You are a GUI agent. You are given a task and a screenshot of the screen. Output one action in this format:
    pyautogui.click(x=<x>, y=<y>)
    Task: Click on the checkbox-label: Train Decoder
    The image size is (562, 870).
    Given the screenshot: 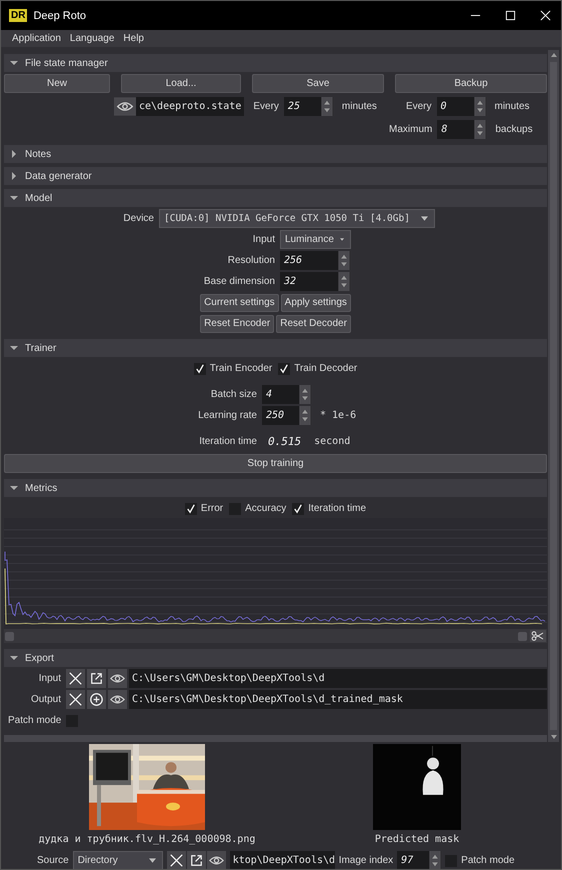 What is the action you would take?
    pyautogui.click(x=326, y=368)
    